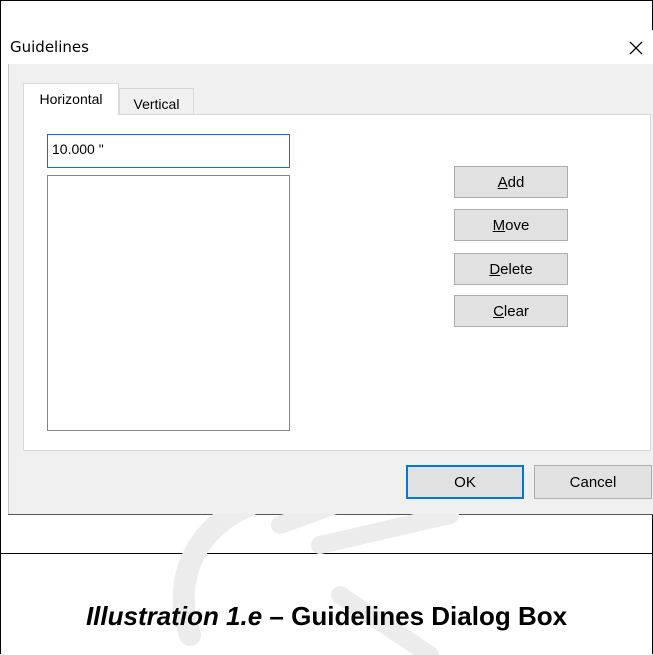 The height and width of the screenshot is (655, 653). What do you see at coordinates (502, 182) in the screenshot?
I see `add-button-mnemonic: A` at bounding box center [502, 182].